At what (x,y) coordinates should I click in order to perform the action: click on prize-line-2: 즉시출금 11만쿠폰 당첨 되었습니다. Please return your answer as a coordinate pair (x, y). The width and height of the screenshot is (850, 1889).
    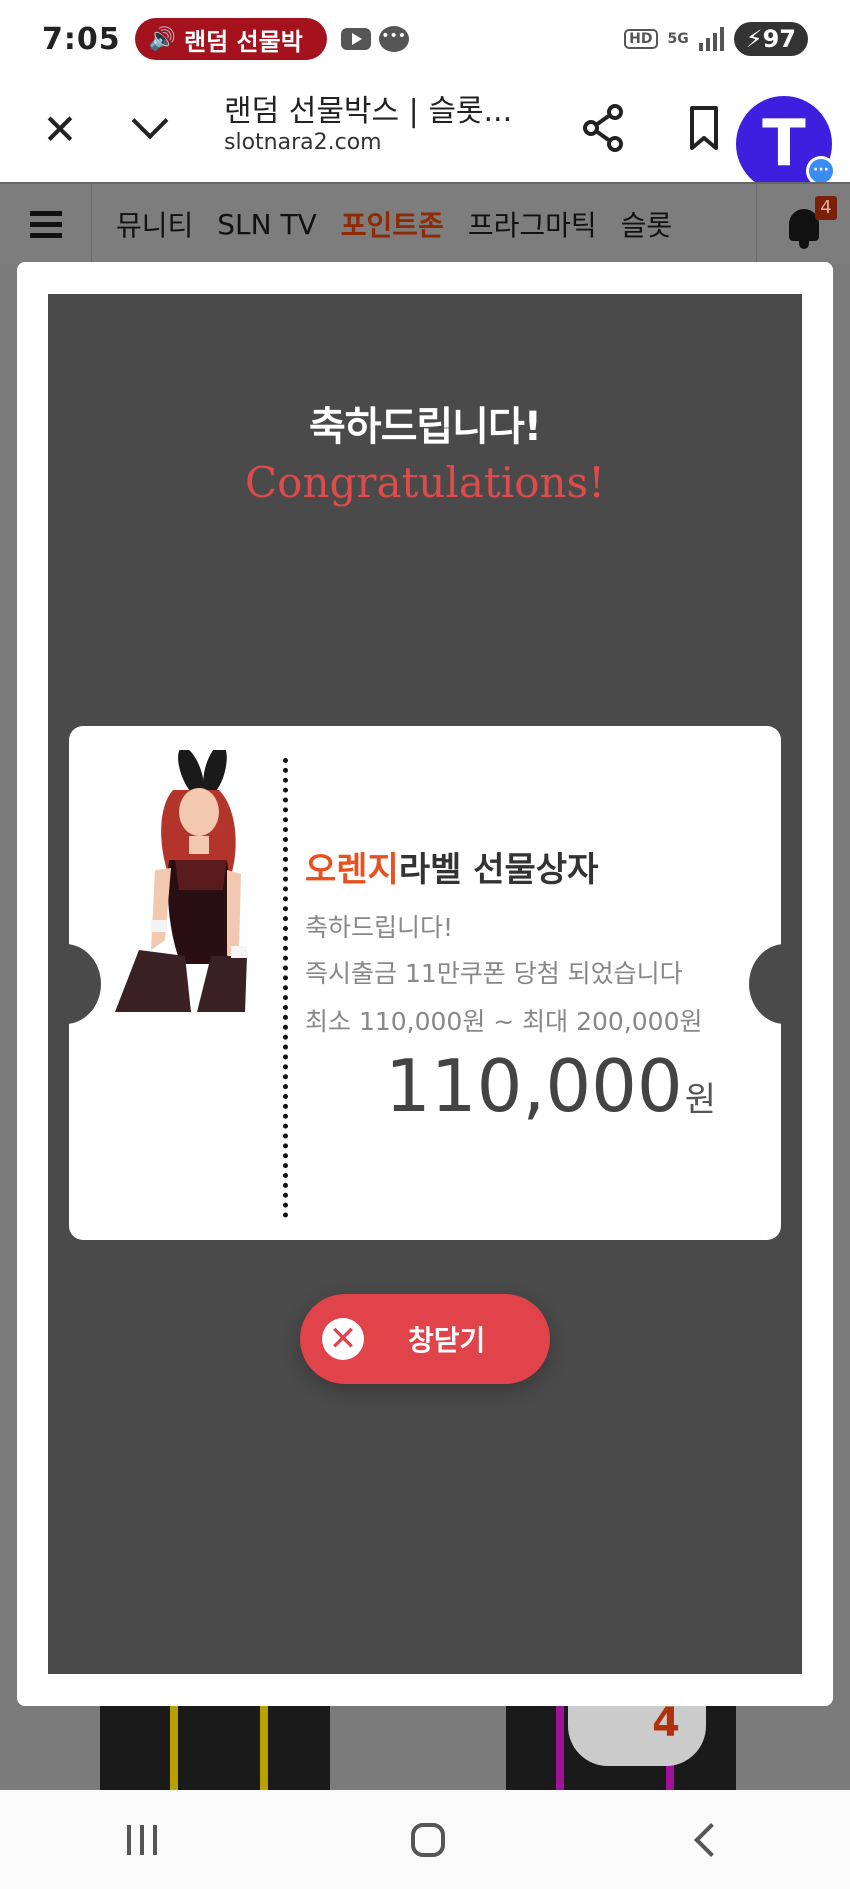
    Looking at the image, I should click on (494, 973).